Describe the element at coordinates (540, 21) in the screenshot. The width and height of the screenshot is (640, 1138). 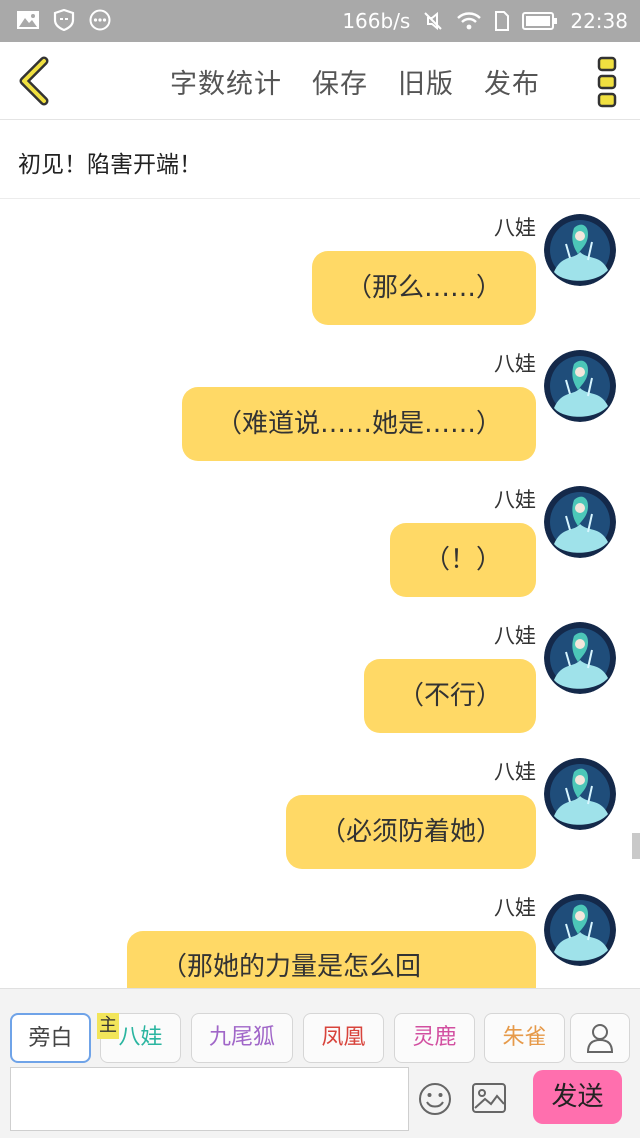
I see `battery-icon` at that location.